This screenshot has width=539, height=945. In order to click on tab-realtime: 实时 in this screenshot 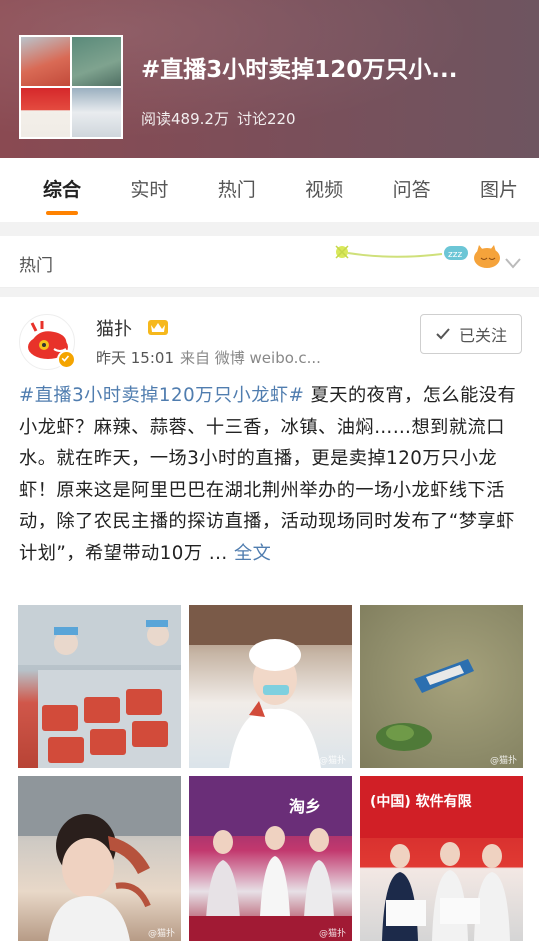, I will do `click(149, 190)`.